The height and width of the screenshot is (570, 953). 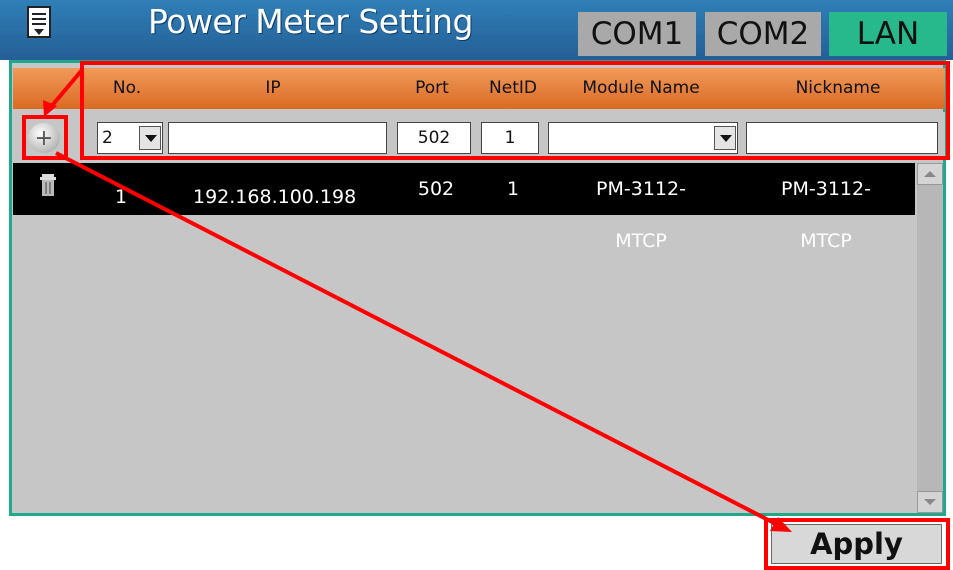 I want to click on trash-icon, so click(x=48, y=185).